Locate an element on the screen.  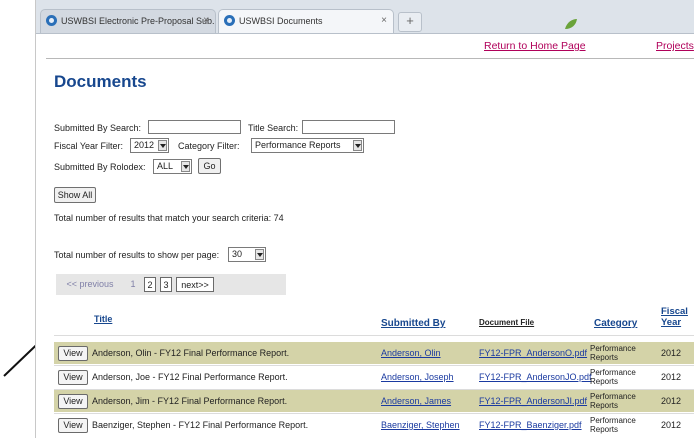
column-header-category: Category is located at coordinates (615, 323).